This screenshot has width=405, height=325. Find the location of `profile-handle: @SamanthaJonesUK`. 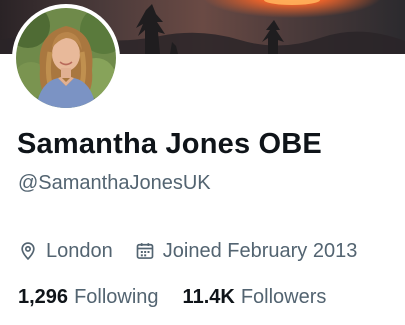

profile-handle: @SamanthaJonesUK is located at coordinates (114, 183).